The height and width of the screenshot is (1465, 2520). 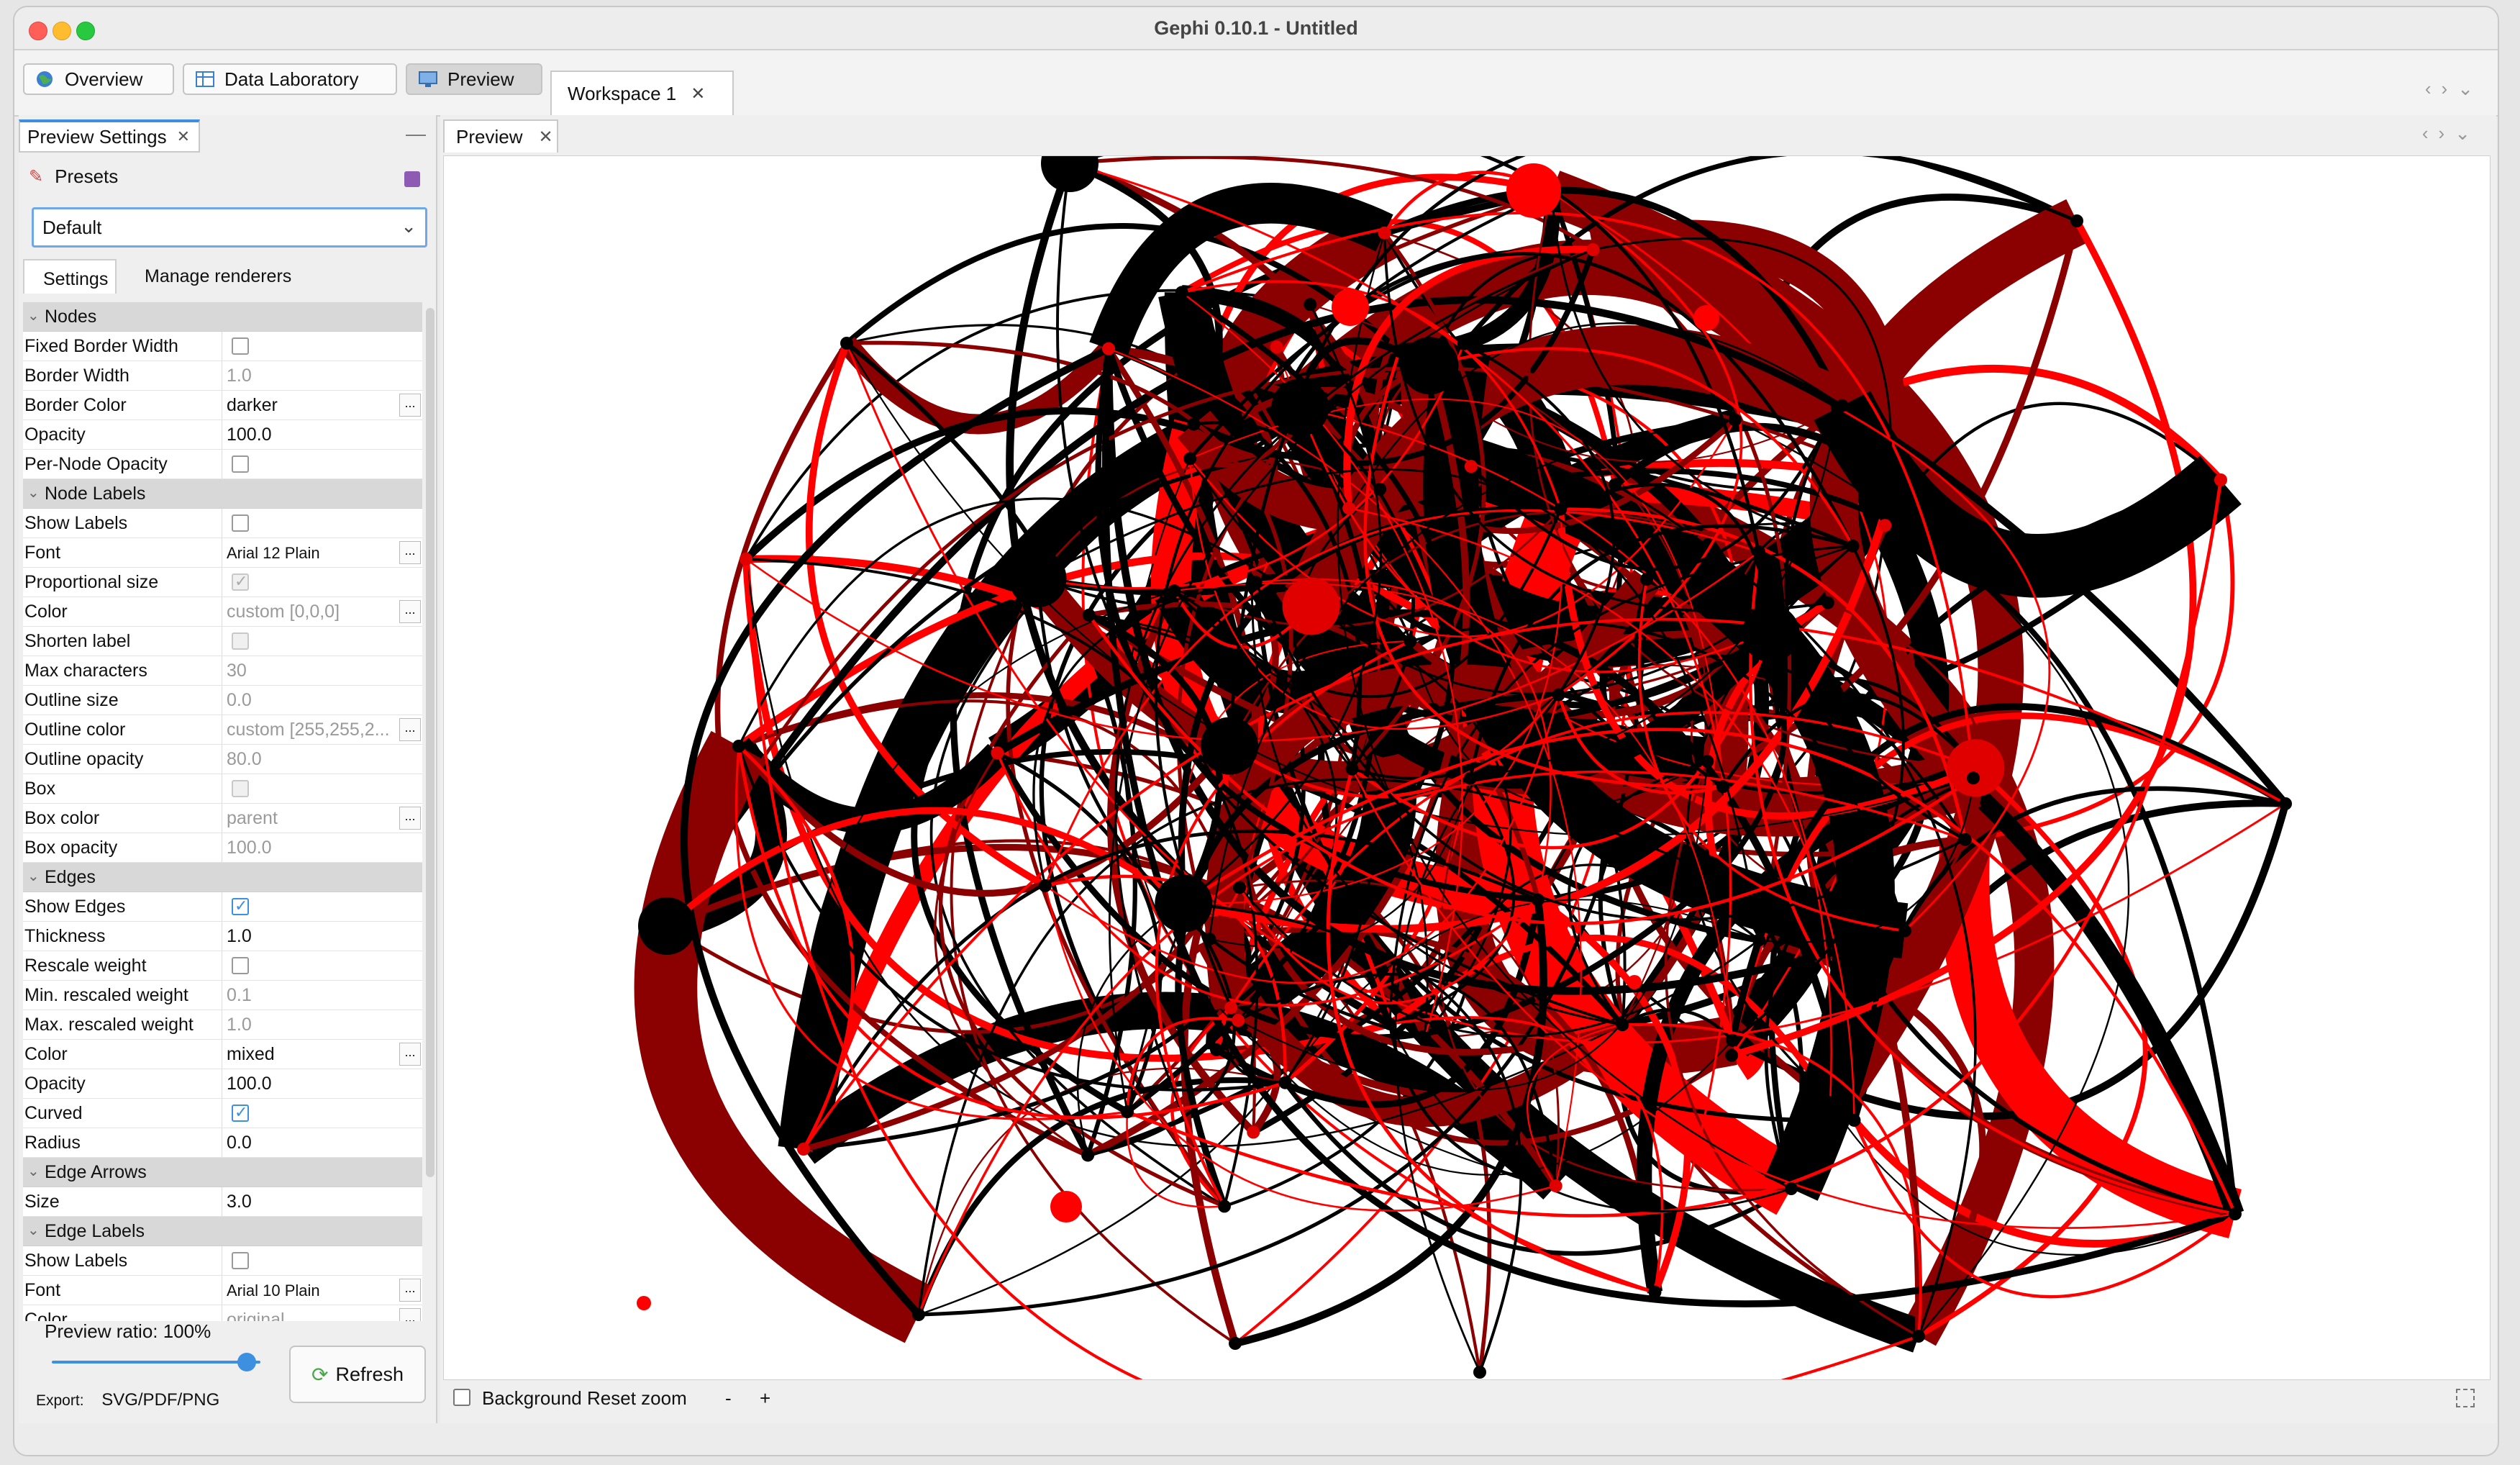 What do you see at coordinates (239, 1143) in the screenshot?
I see `property-value: 0.0` at bounding box center [239, 1143].